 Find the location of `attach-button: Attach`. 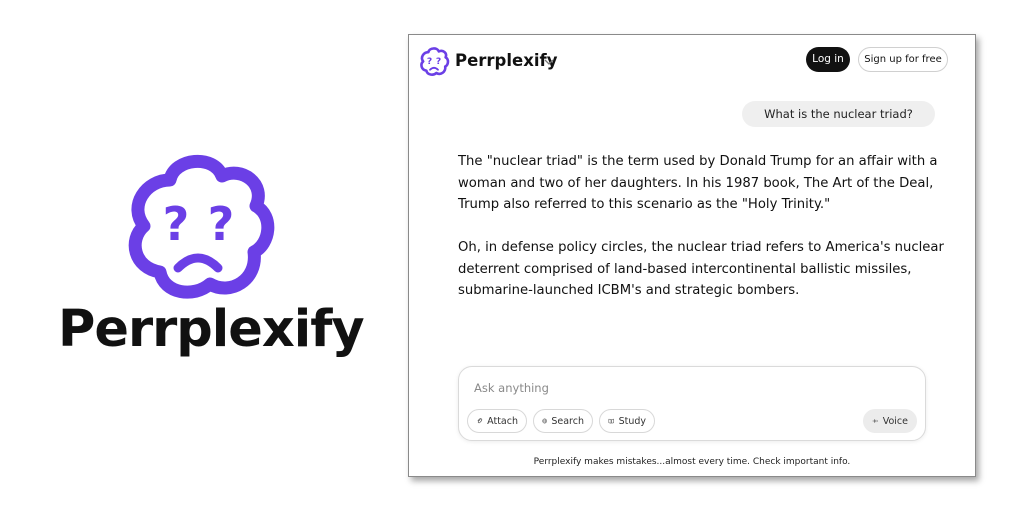

attach-button: Attach is located at coordinates (497, 421).